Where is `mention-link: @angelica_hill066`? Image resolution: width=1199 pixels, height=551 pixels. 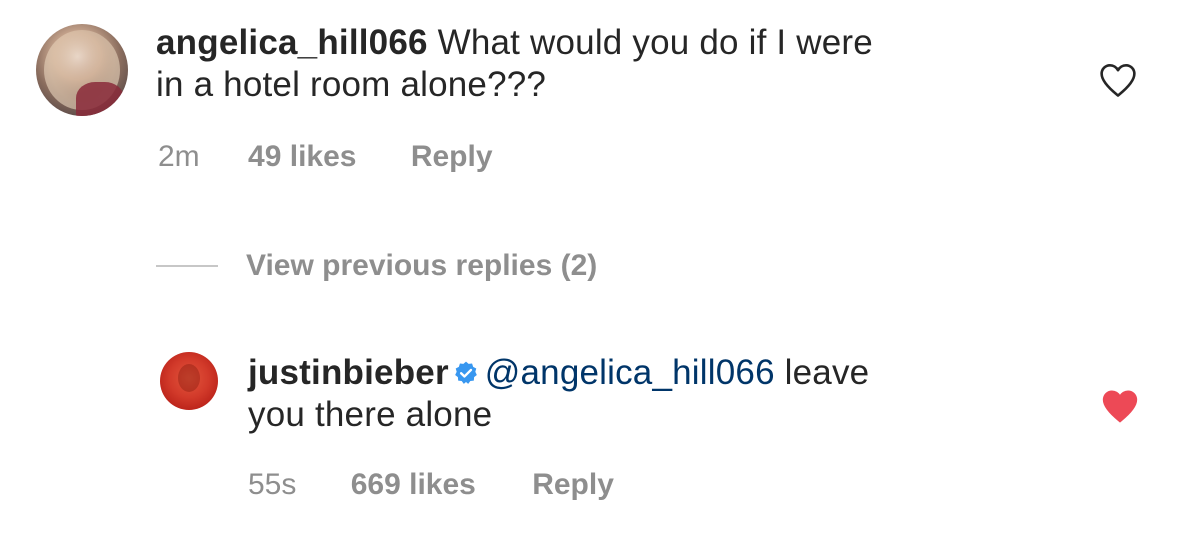 mention-link: @angelica_hill066 is located at coordinates (630, 372).